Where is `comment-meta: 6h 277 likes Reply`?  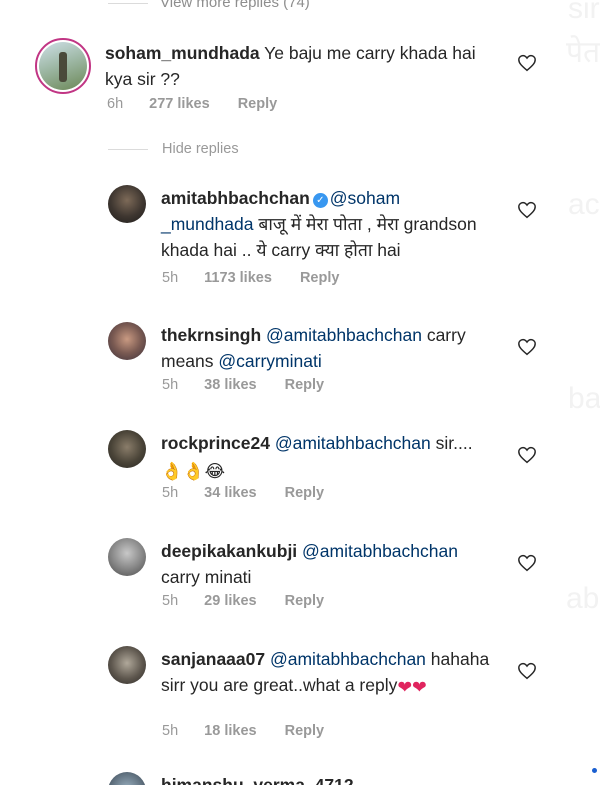
comment-meta: 6h 277 likes Reply is located at coordinates (192, 104).